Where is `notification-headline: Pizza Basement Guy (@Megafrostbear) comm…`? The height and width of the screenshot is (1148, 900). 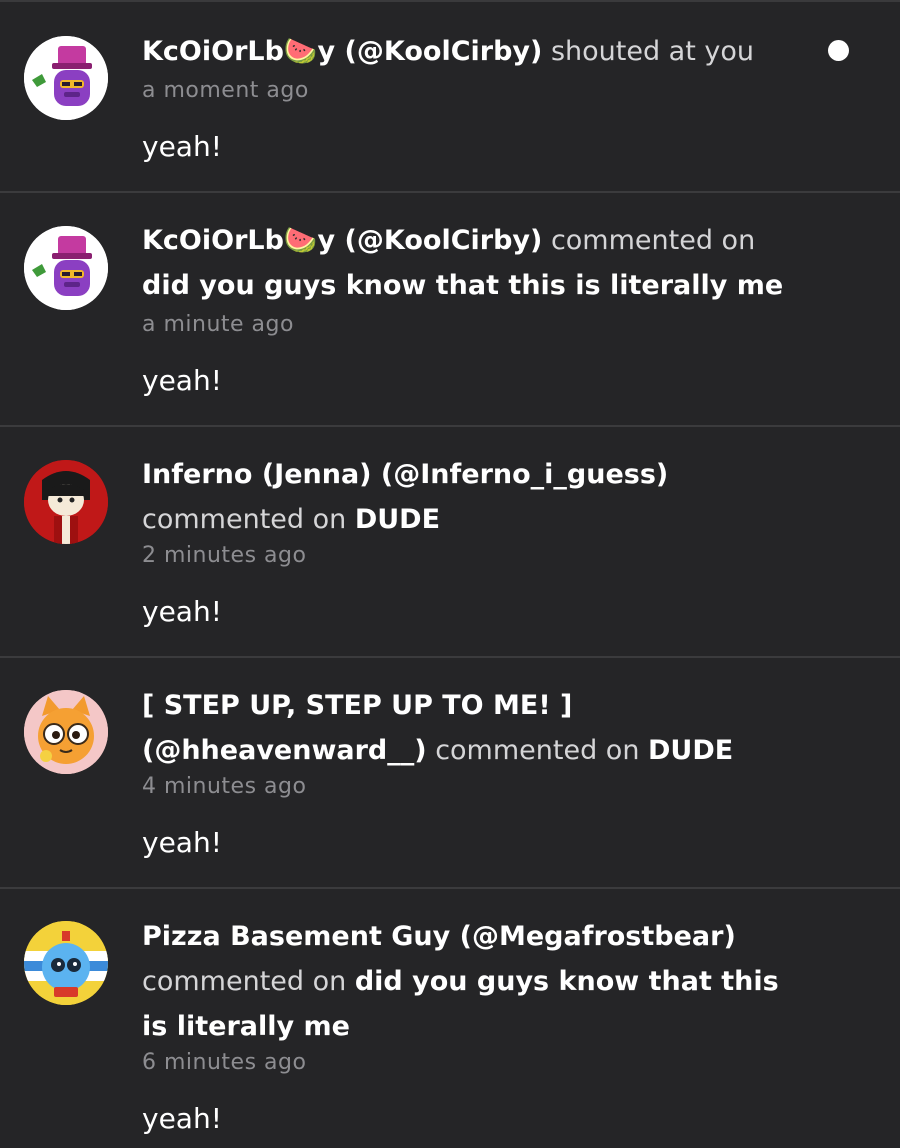
notification-headline: Pizza Basement Guy (@Megafrostbear) comm… is located at coordinates (472, 981).